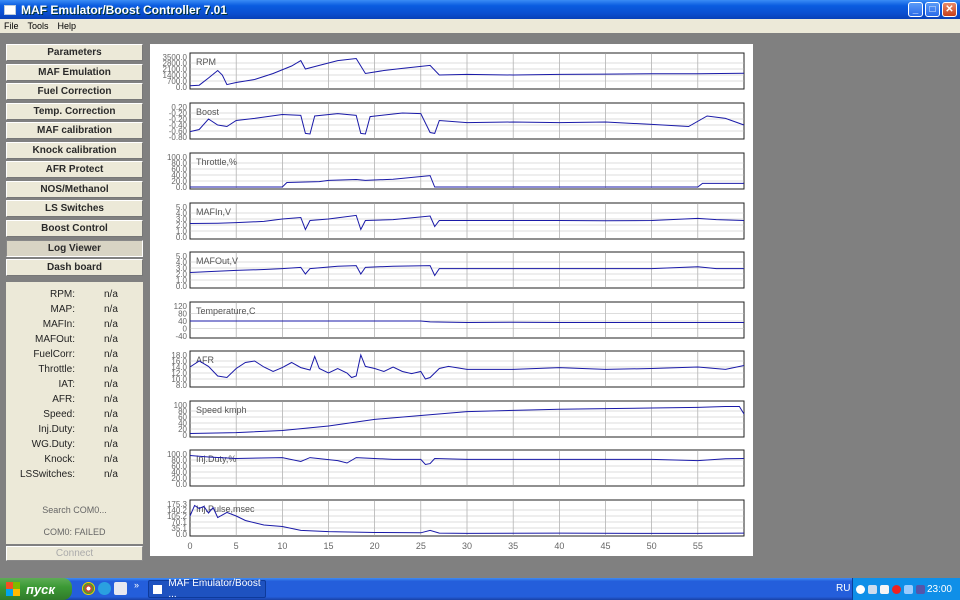  What do you see at coordinates (920, 589) in the screenshot?
I see `battery-icon` at bounding box center [920, 589].